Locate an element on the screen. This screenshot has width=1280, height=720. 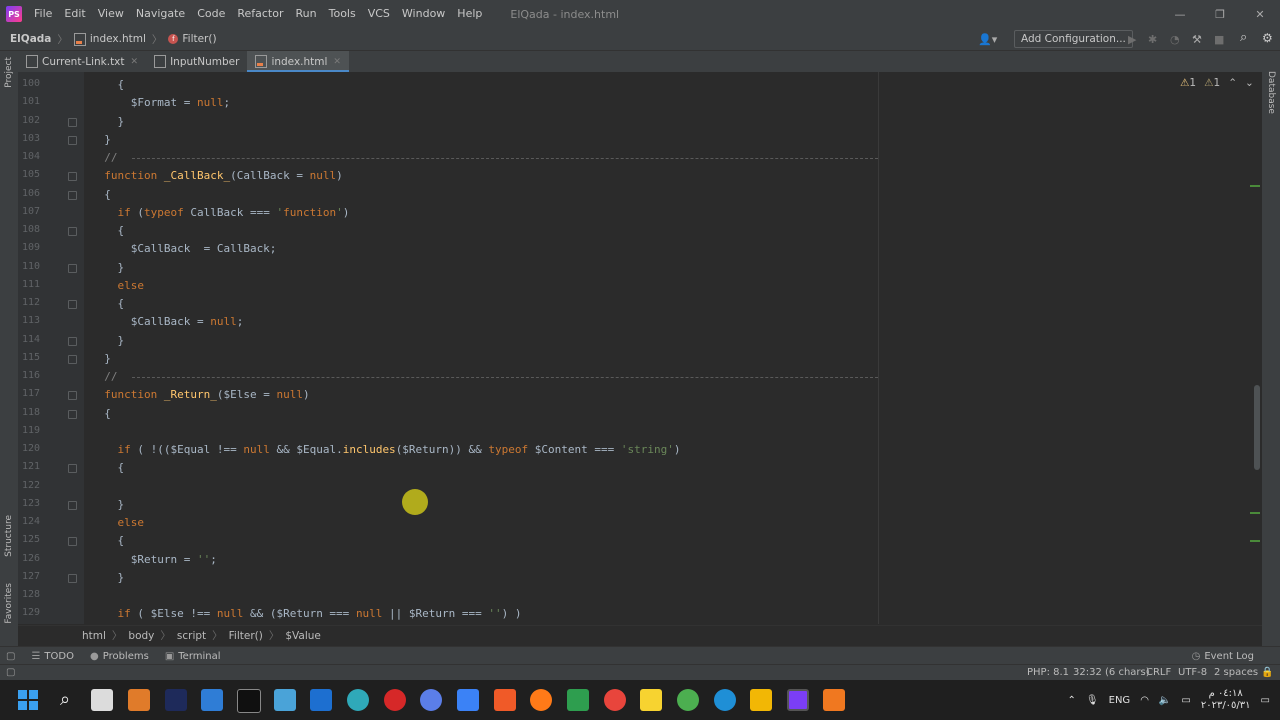
debug-icon: ✱ is located at coordinates (1152, 39).